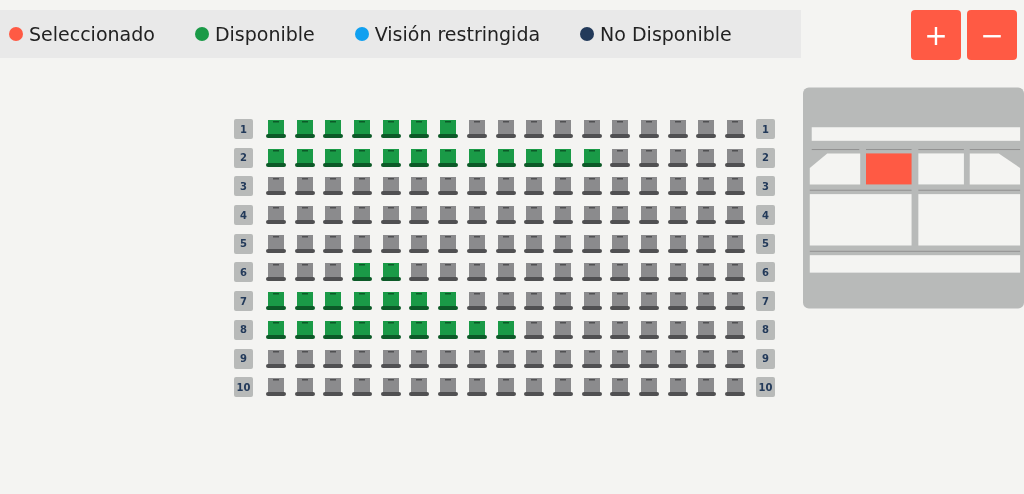  Describe the element at coordinates (992, 35) in the screenshot. I see `zoom-out-button: −` at that location.